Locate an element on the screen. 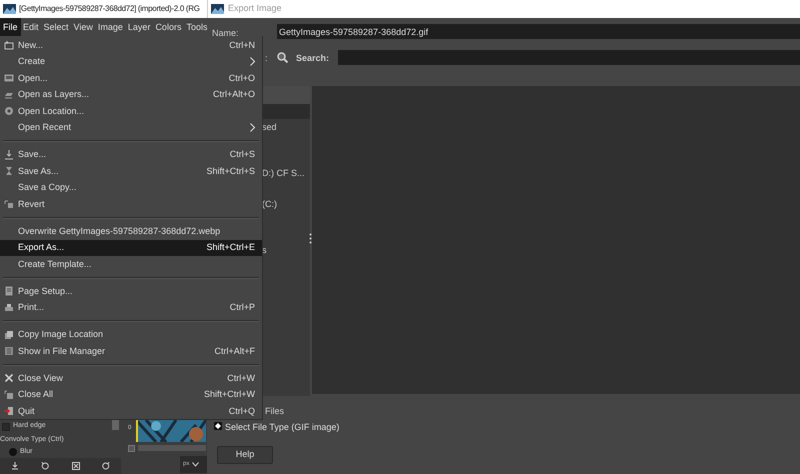  restore-icon is located at coordinates (106, 466).